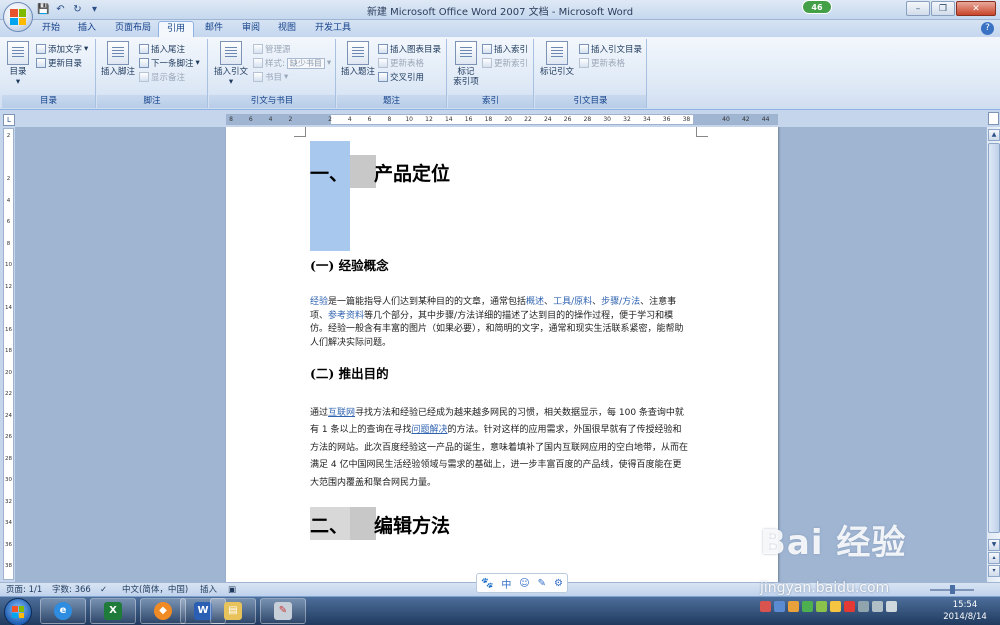 The image size is (1000, 625). What do you see at coordinates (319, 302) in the screenshot?
I see `link-jingyan: 经验` at bounding box center [319, 302].